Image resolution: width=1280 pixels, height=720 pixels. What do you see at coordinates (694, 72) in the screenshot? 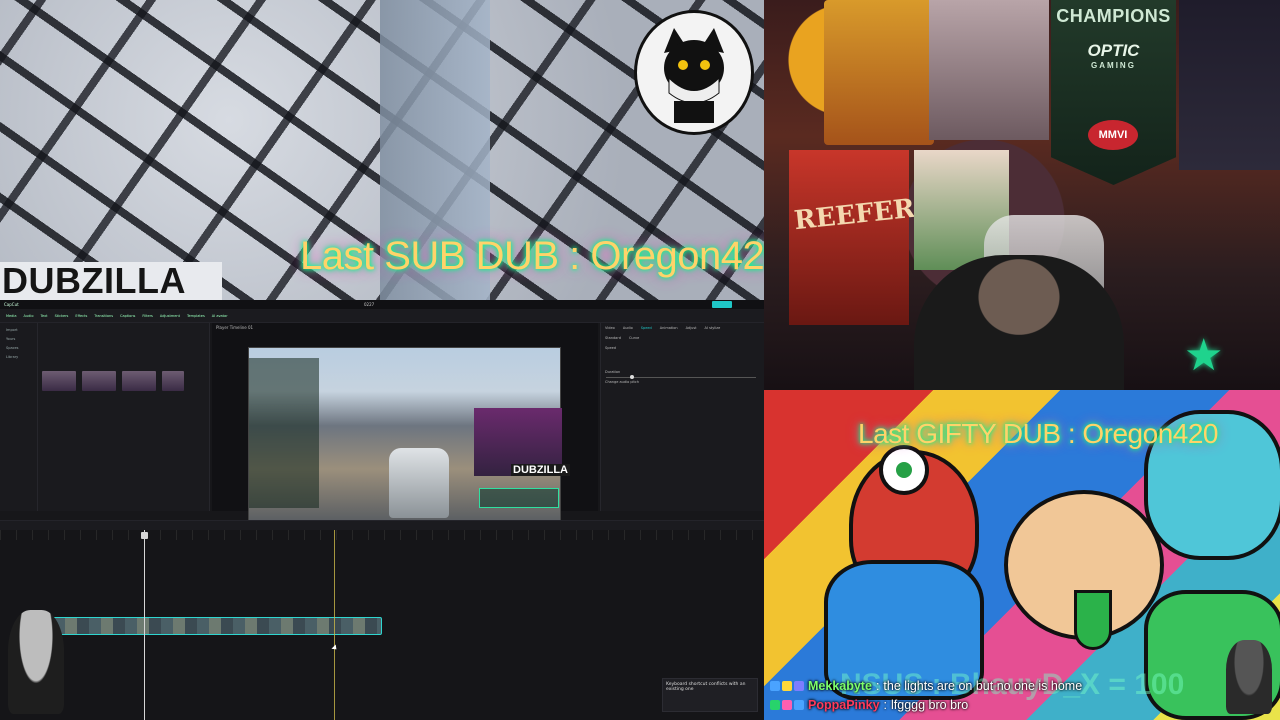
I see `cat-bandana-logo-icon` at bounding box center [694, 72].